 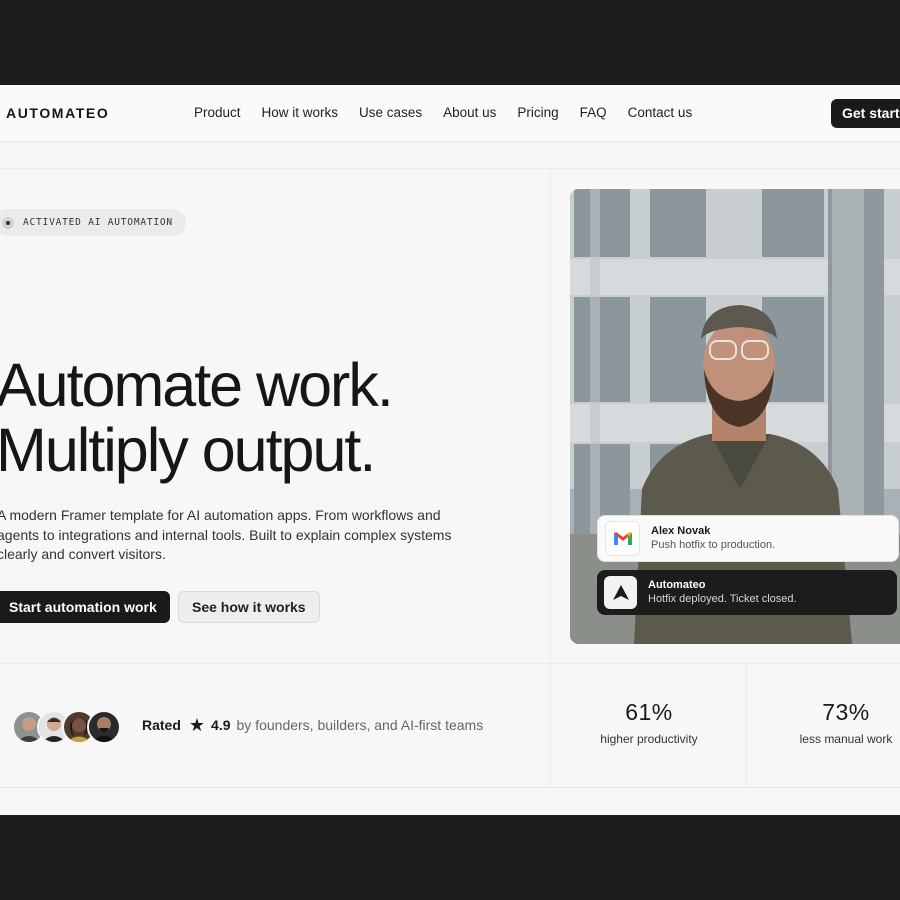 I want to click on notification-message: Push hotfix to production., so click(x=713, y=545).